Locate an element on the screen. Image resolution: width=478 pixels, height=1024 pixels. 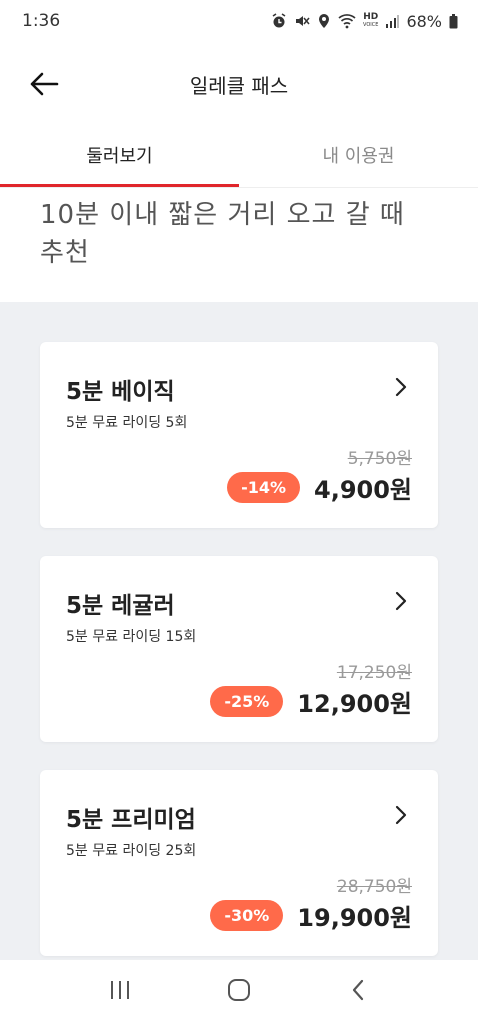
back-chevron-icon is located at coordinates (358, 992).